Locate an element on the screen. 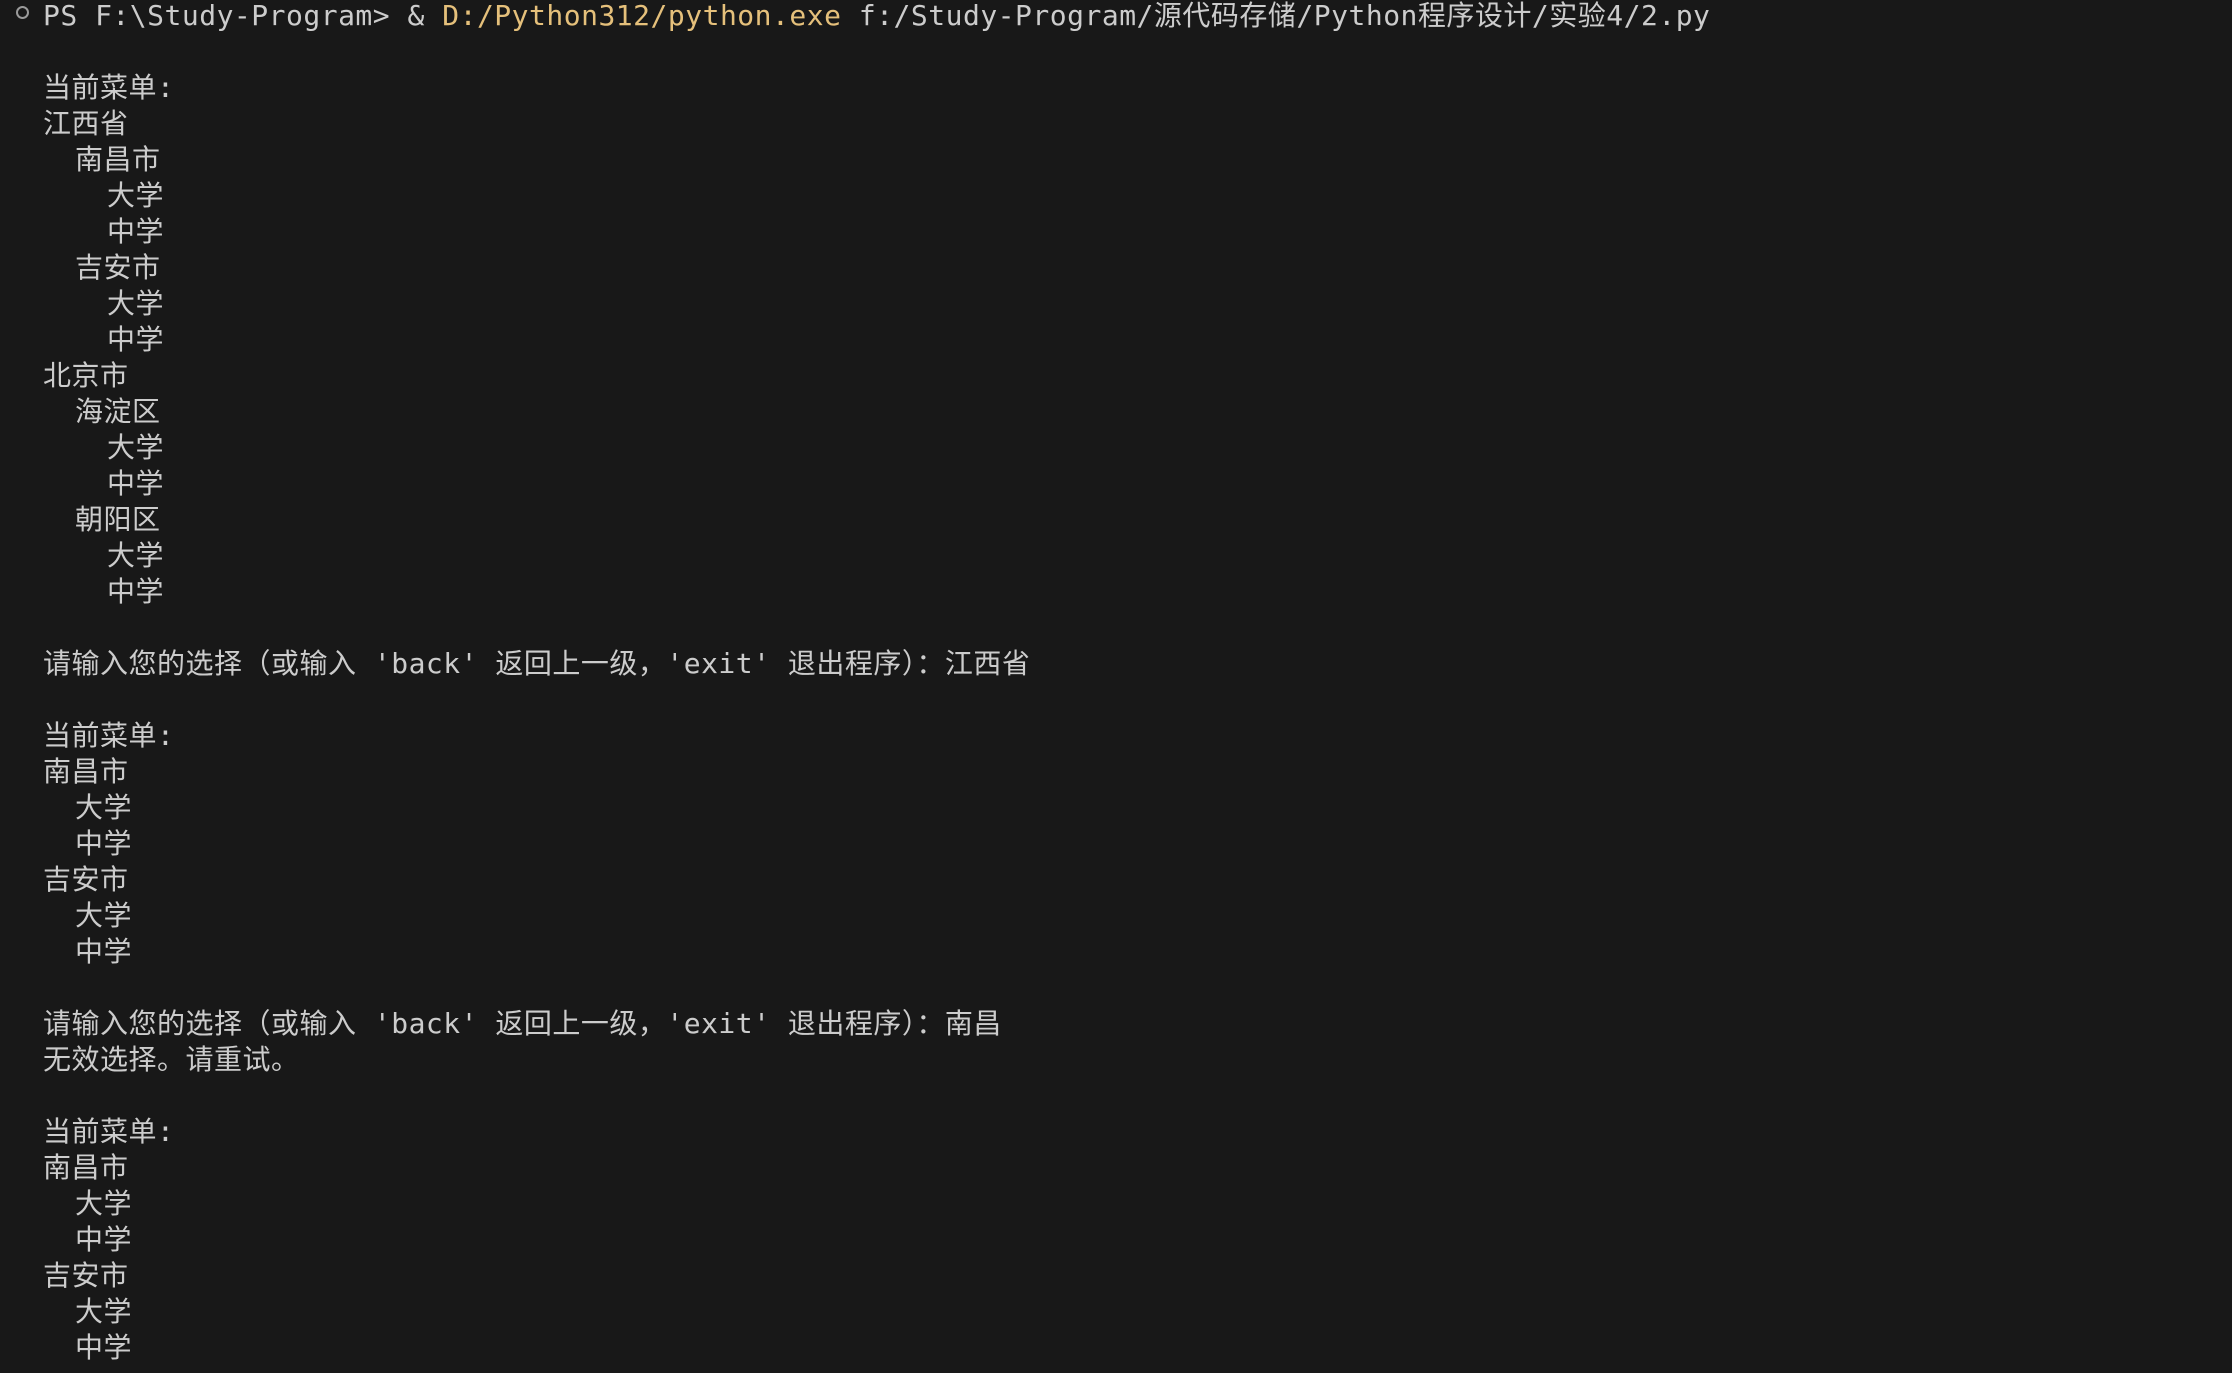  shell-prompt: PS F:\Study-Program> is located at coordinates (225, 16).